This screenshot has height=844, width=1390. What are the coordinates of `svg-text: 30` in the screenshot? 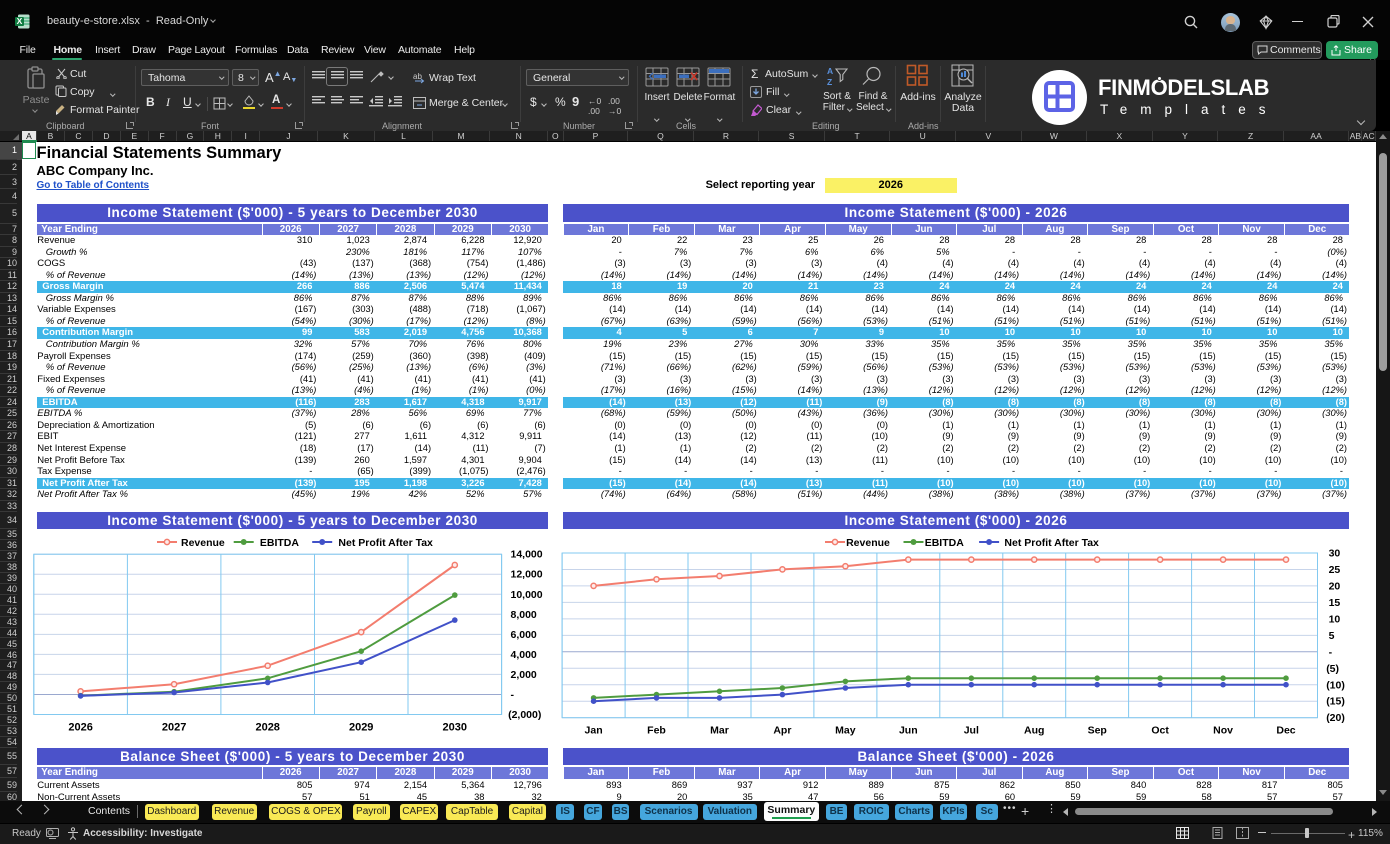 It's located at (1335, 554).